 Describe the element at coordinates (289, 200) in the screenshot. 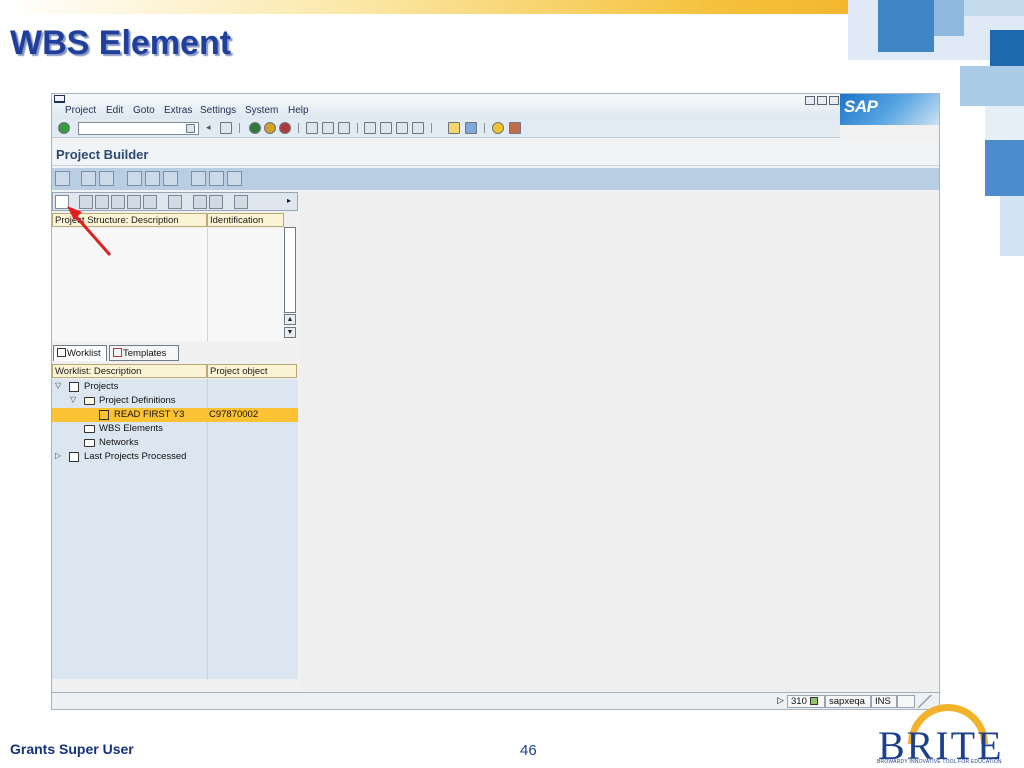

I see `more-arrow-icon: ▸` at that location.